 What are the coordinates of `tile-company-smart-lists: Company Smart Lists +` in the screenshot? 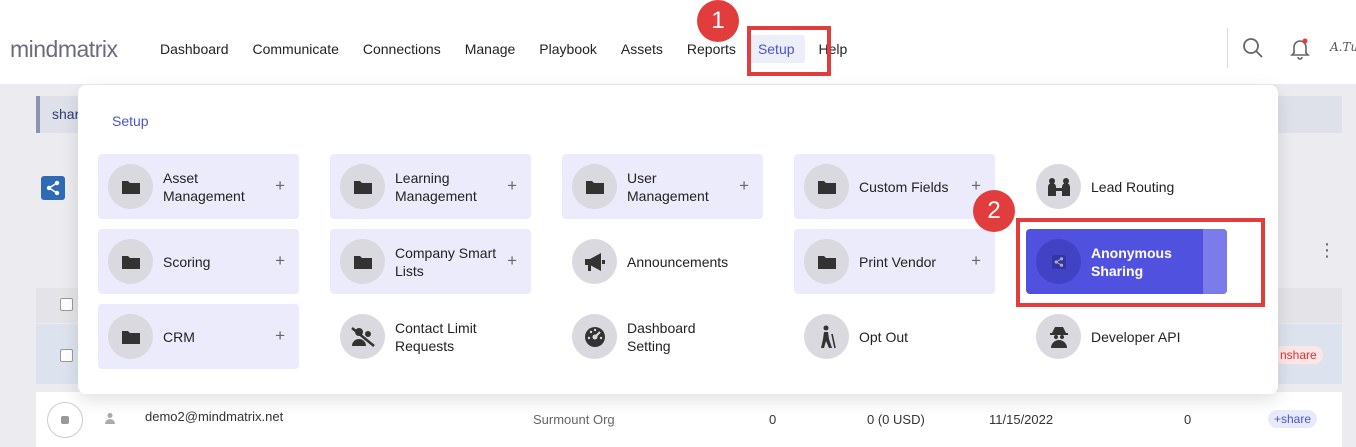 It's located at (430, 261).